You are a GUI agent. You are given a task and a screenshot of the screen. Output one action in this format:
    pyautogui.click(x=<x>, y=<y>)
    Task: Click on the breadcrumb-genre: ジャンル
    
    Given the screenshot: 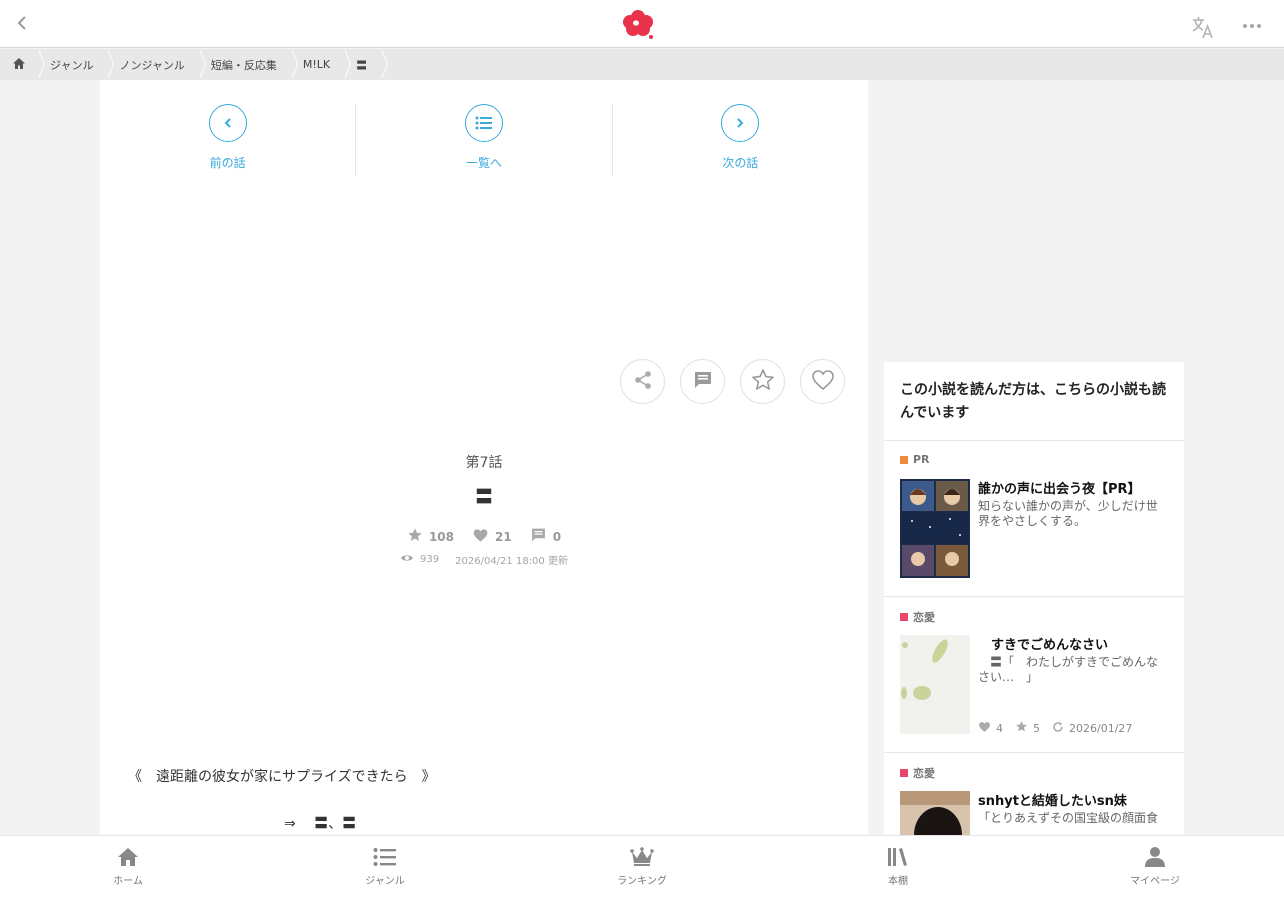 What is the action you would take?
    pyautogui.click(x=76, y=64)
    